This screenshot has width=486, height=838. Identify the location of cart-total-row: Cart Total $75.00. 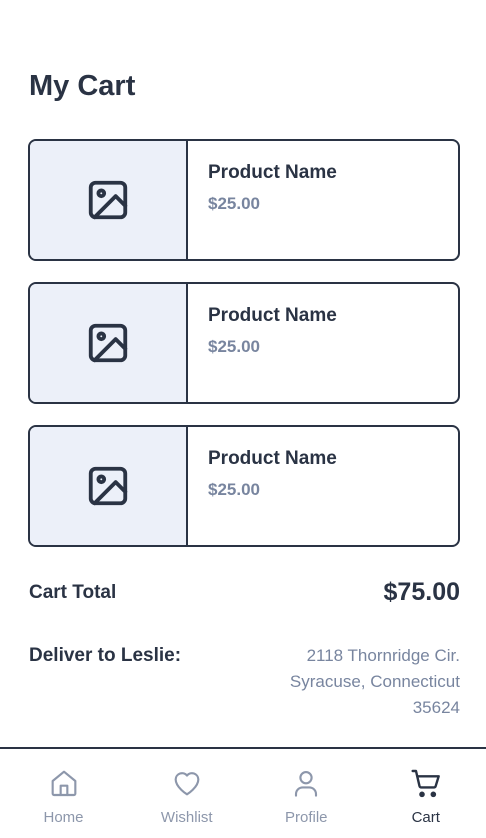
(244, 592).